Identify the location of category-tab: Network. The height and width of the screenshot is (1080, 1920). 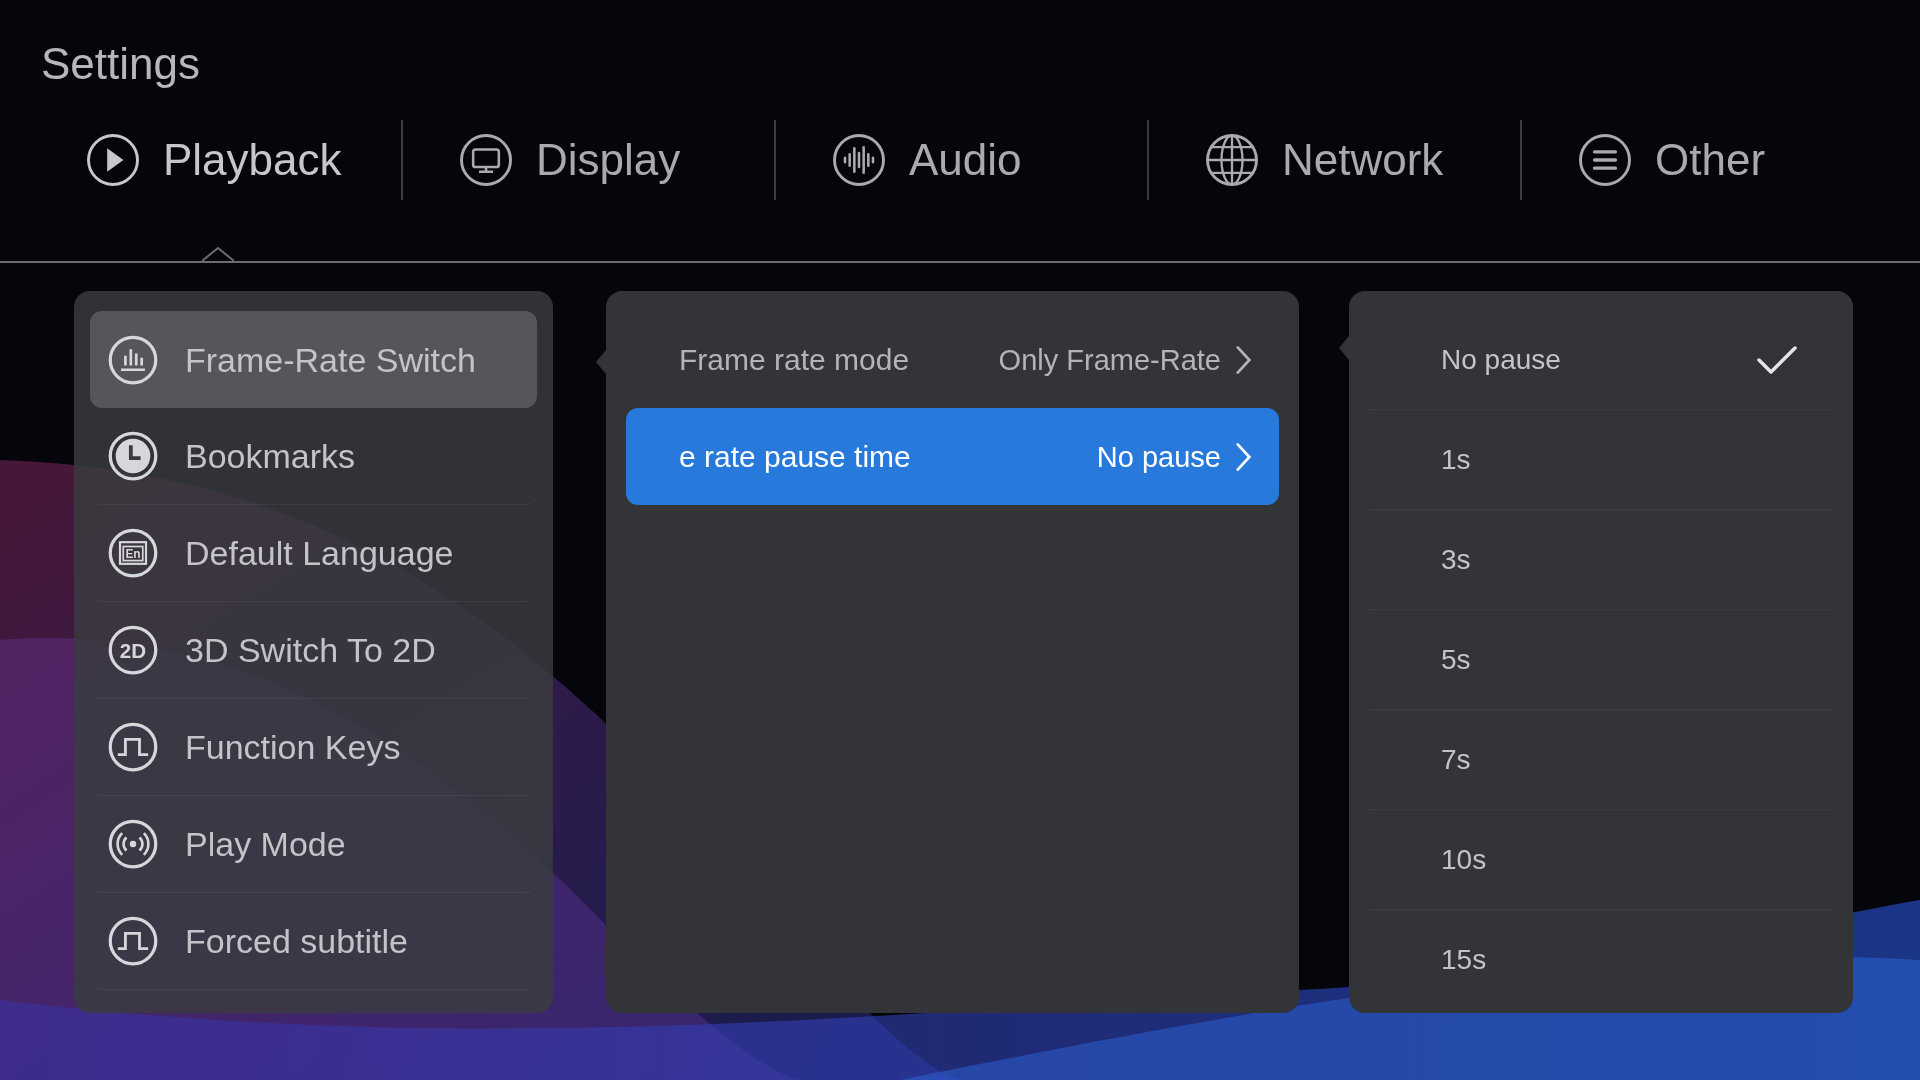
(1335, 160).